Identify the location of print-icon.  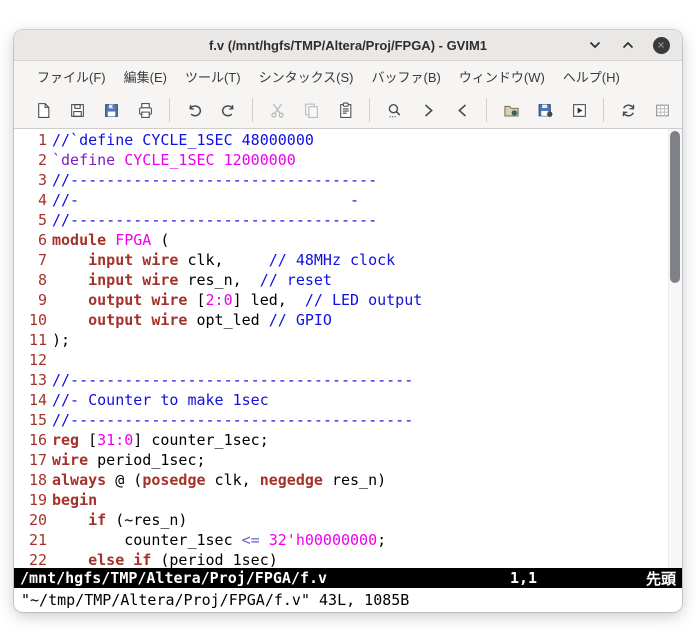
(145, 110).